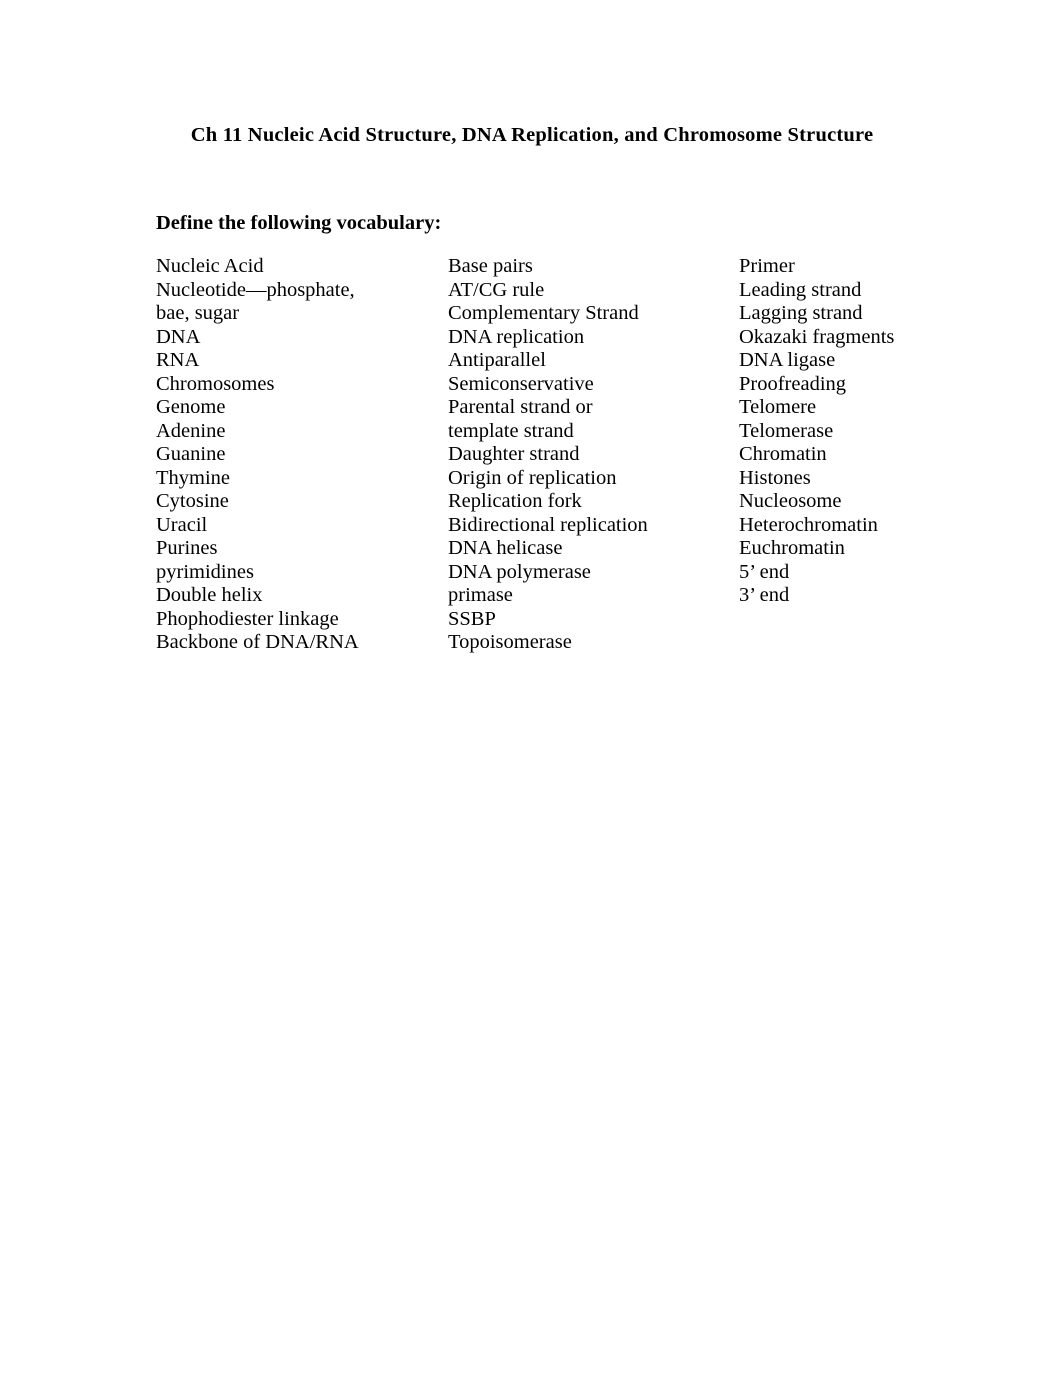  Describe the element at coordinates (775, 477) in the screenshot. I see `vocabulary-term: Histones` at that location.